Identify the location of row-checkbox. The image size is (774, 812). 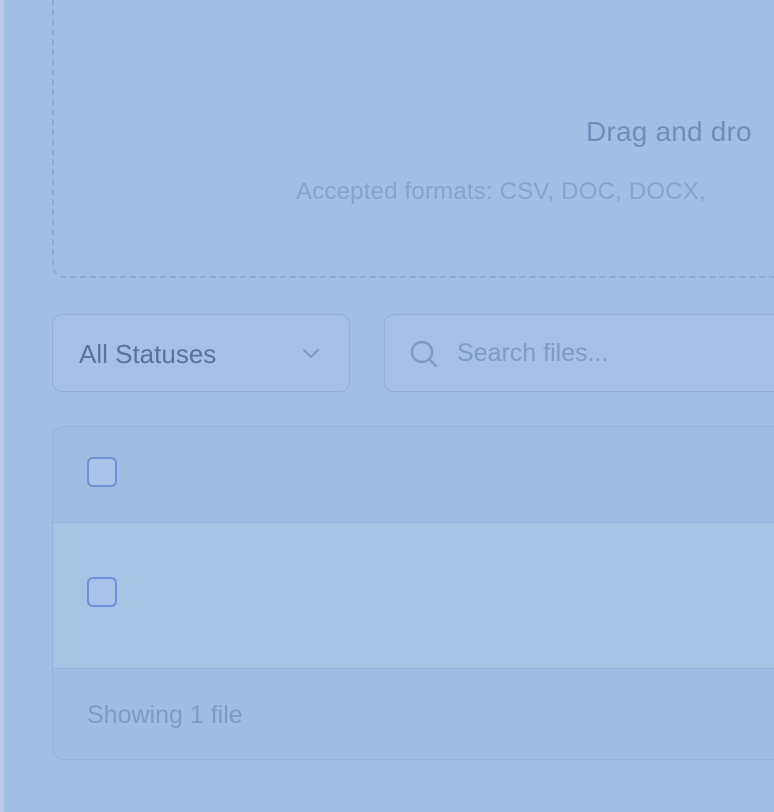
(102, 592).